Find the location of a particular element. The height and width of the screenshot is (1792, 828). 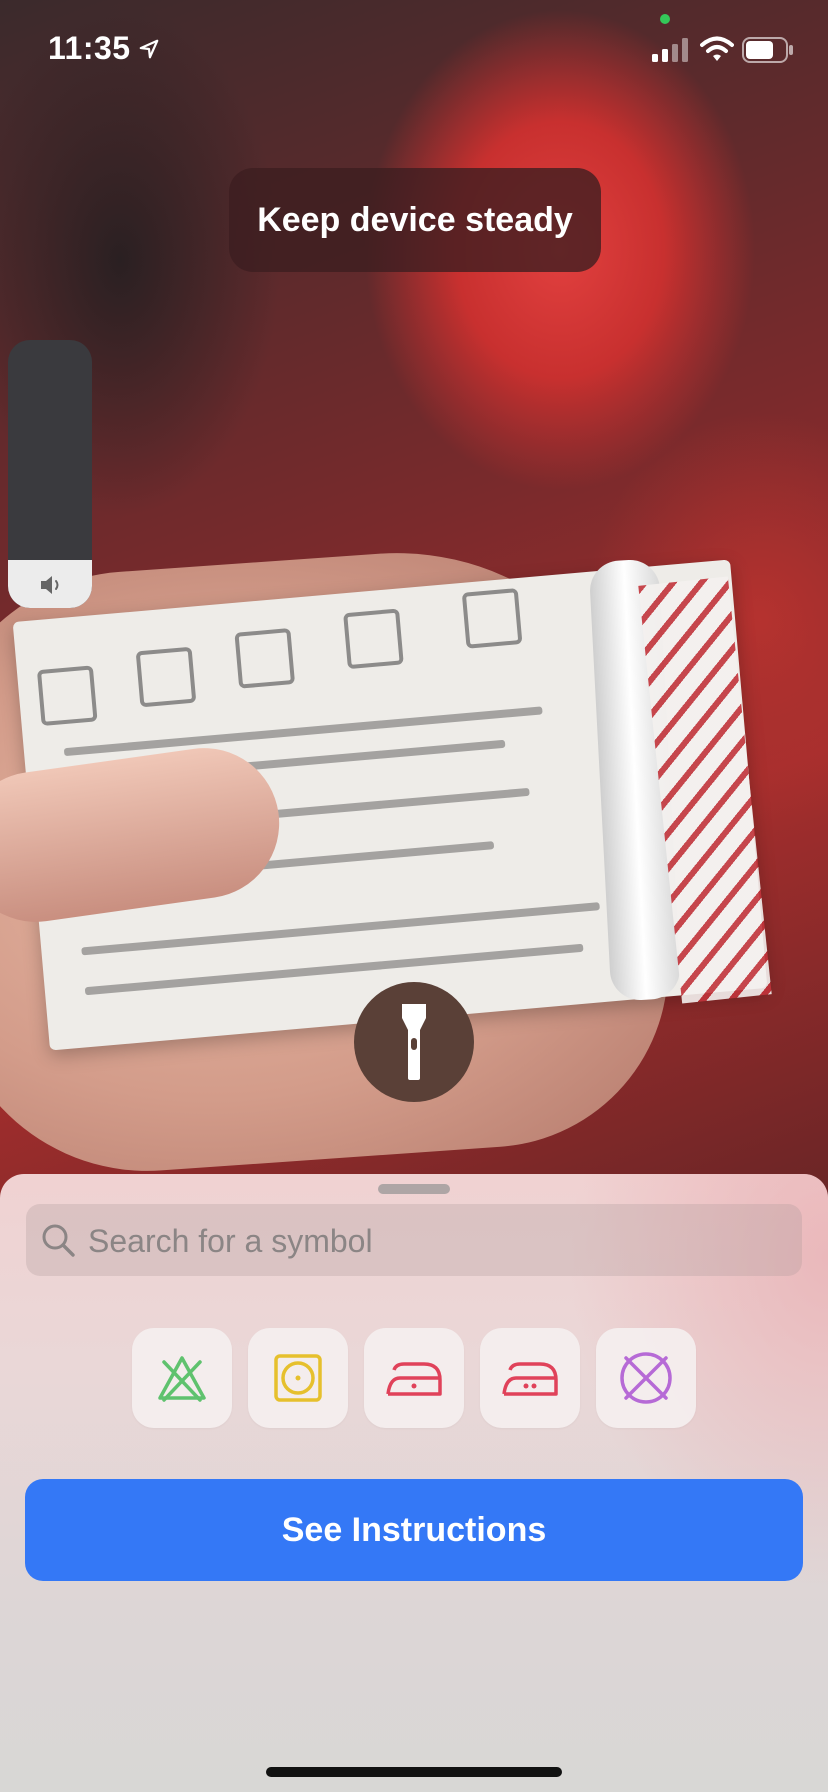

iron-low-icon is located at coordinates (414, 1379).